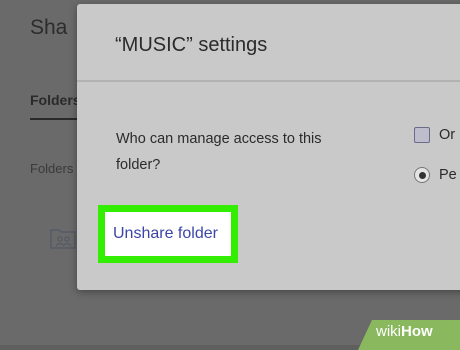  I want to click on shared-folder-icon, so click(63, 237).